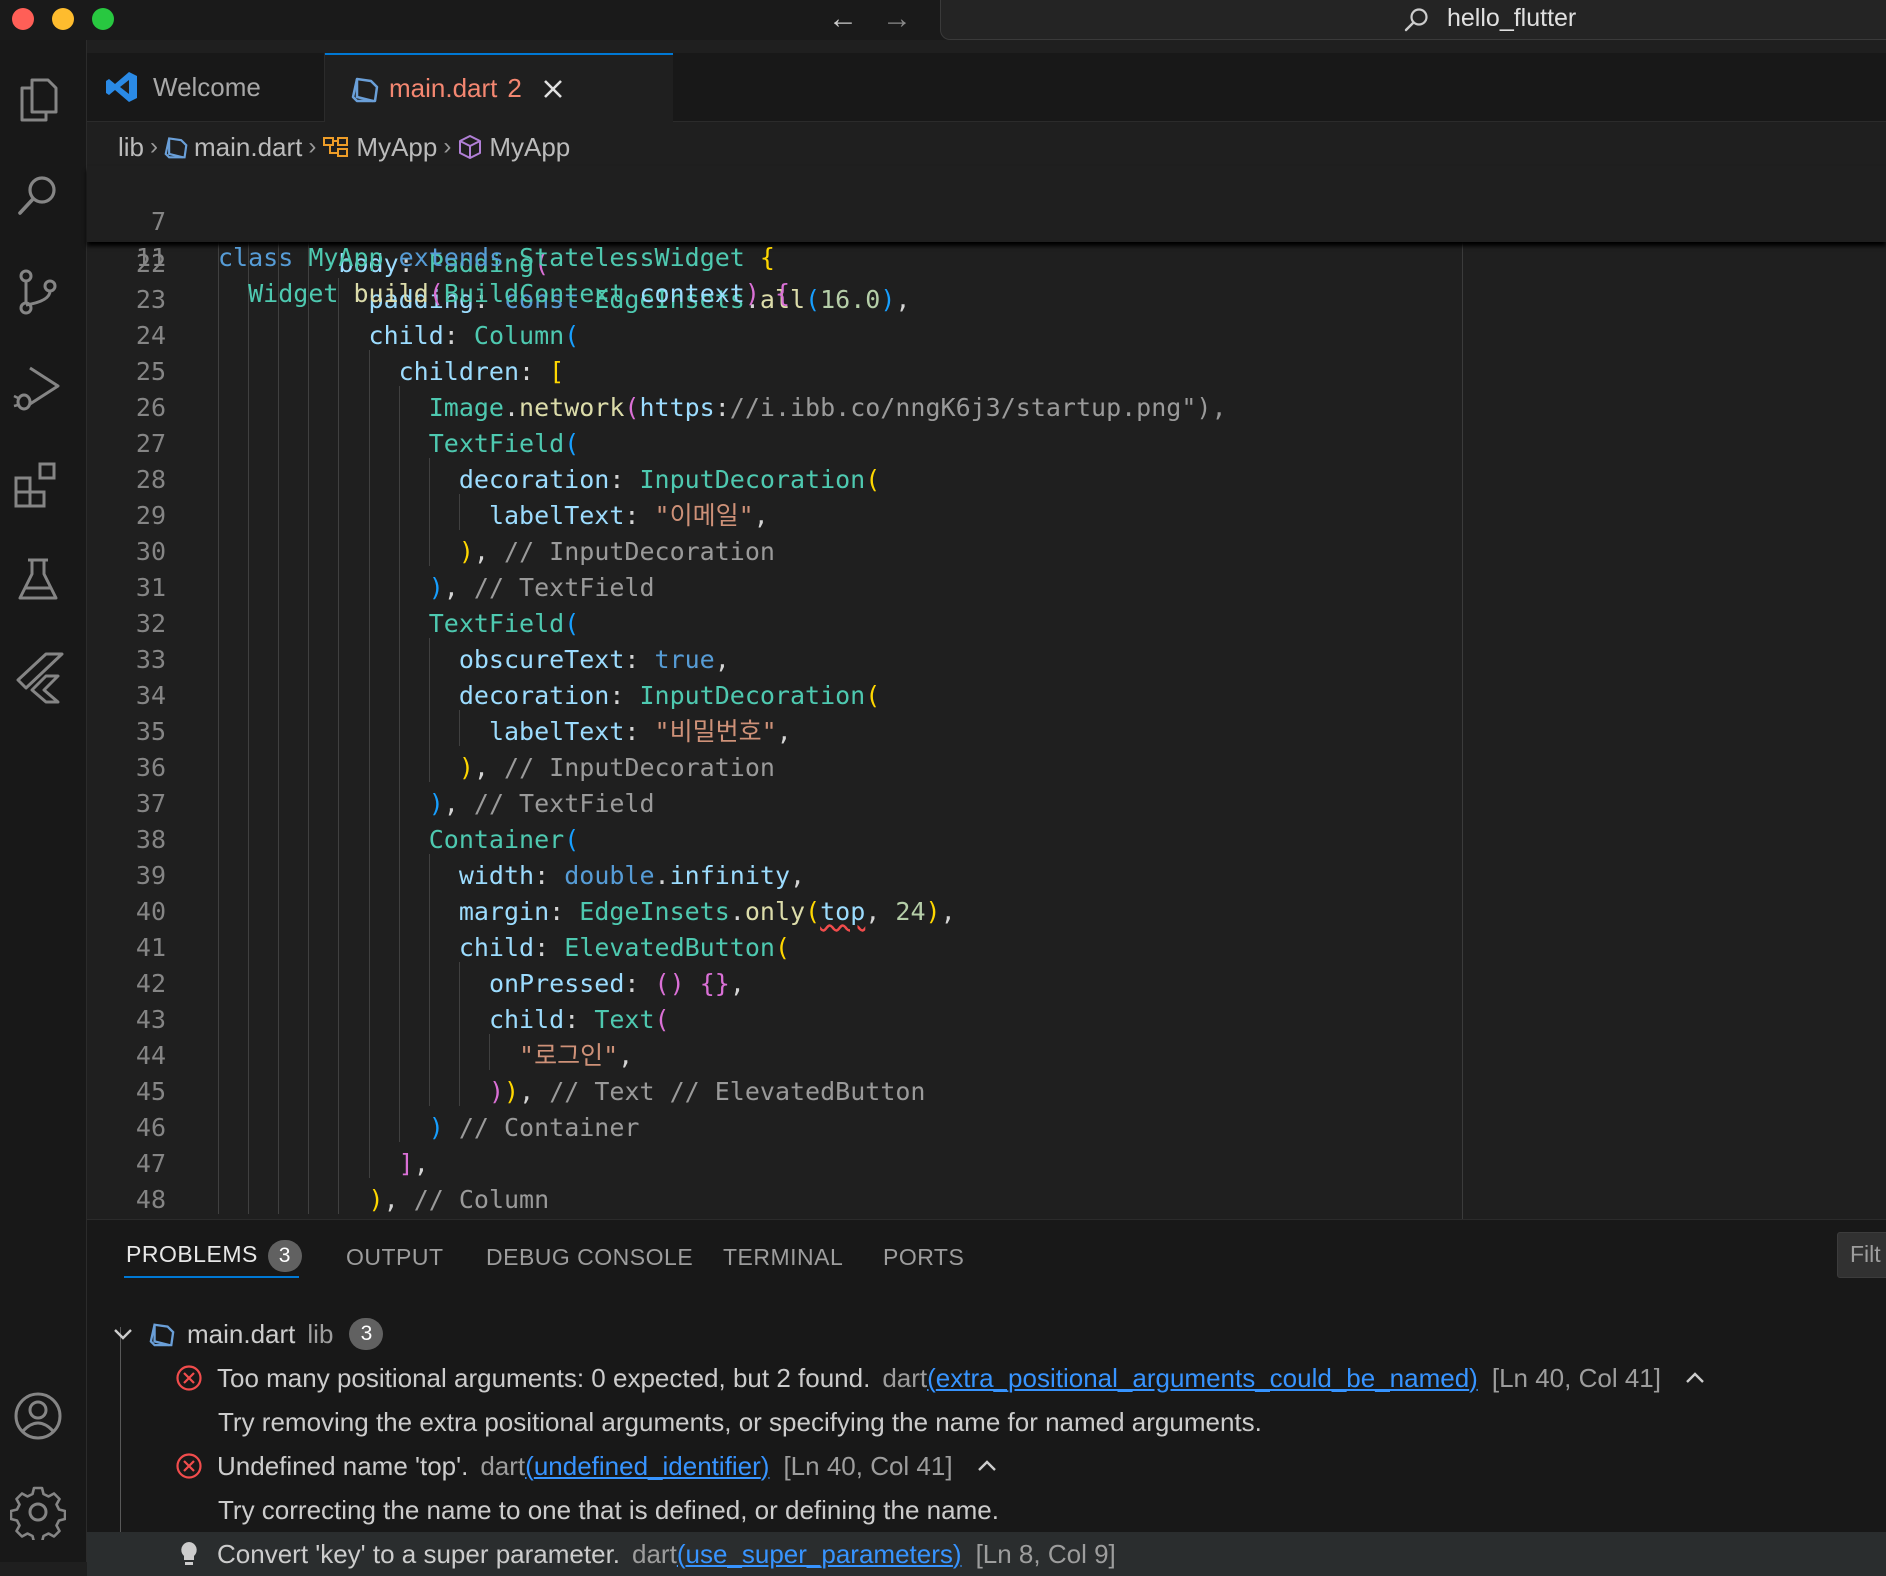 This screenshot has height=1576, width=1886. Describe the element at coordinates (248, 147) in the screenshot. I see `breadcrumb-file: main.dart` at that location.